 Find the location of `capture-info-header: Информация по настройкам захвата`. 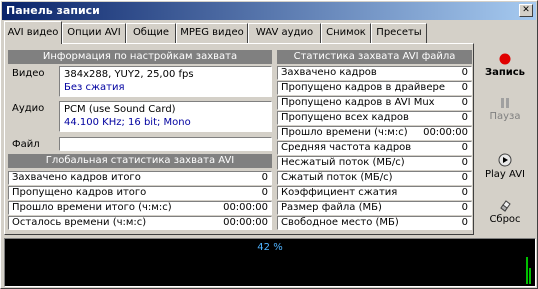

capture-info-header: Информация по настройкам захвата is located at coordinates (140, 57).